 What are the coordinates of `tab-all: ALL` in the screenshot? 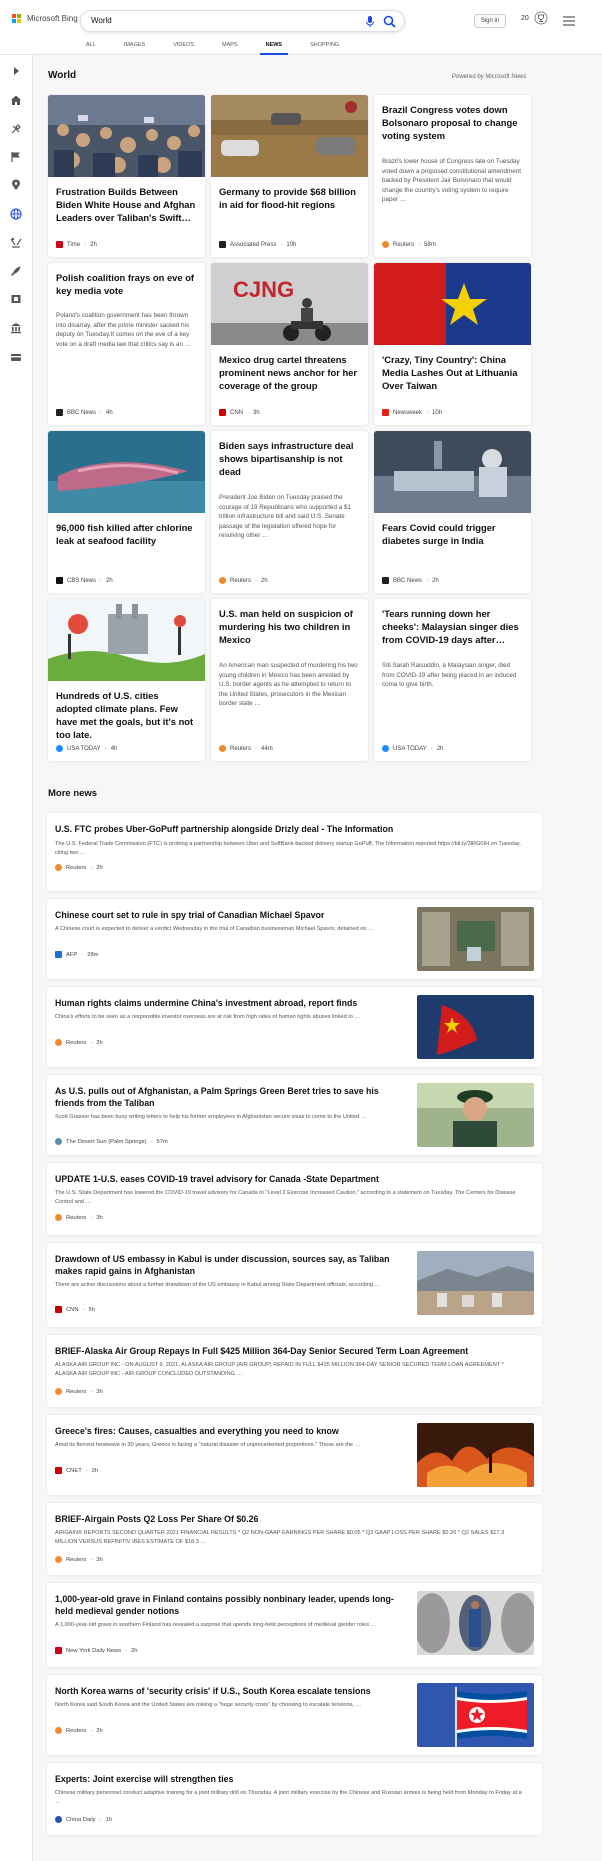 It's located at (91, 47).